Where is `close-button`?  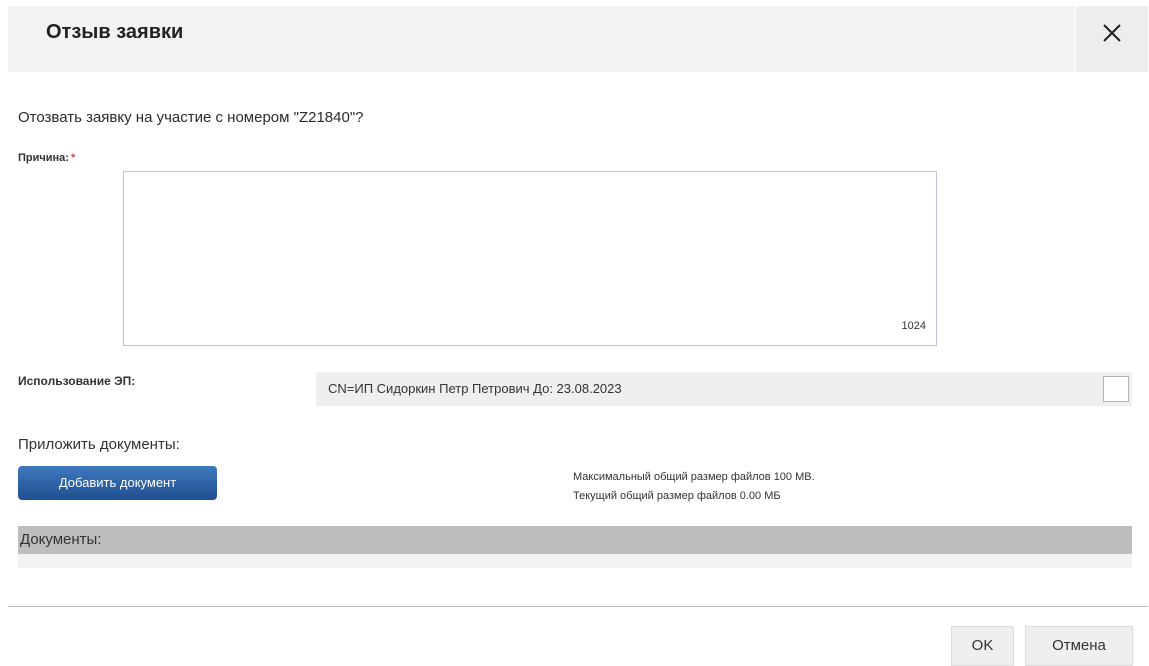
close-button is located at coordinates (1112, 39).